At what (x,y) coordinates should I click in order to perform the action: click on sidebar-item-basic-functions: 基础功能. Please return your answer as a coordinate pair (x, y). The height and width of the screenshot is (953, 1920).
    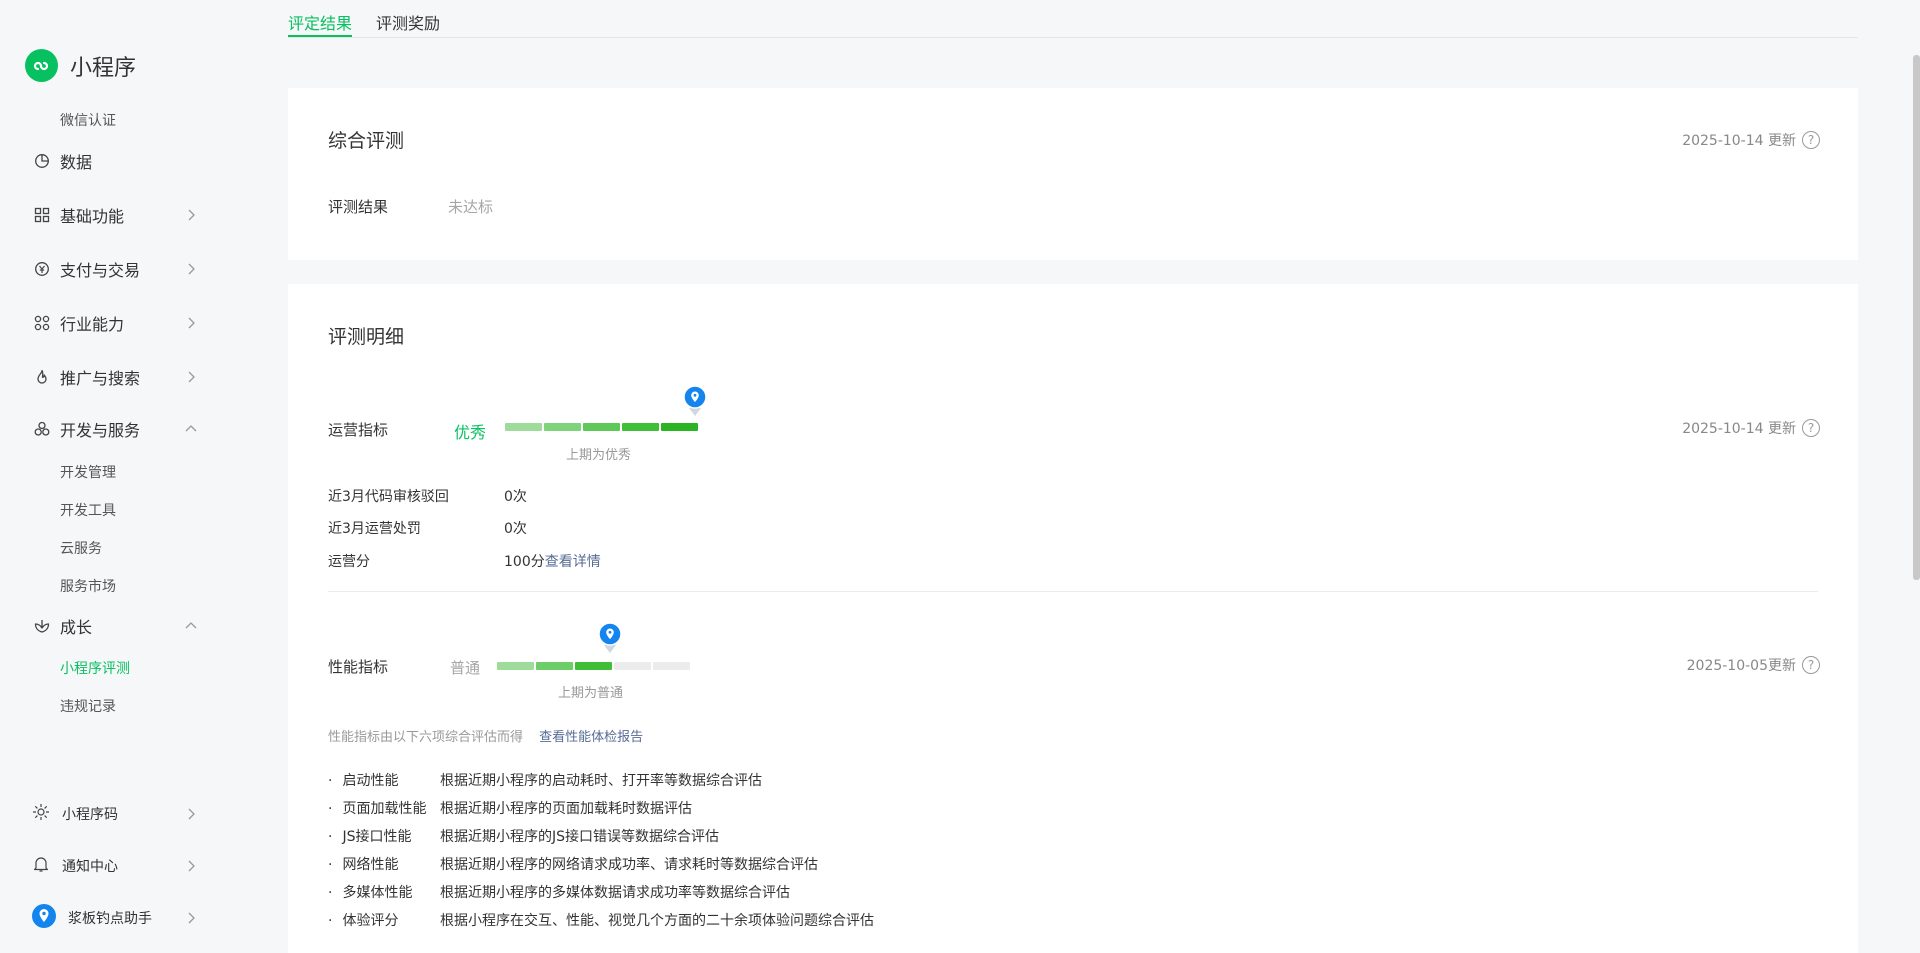
    Looking at the image, I should click on (116, 215).